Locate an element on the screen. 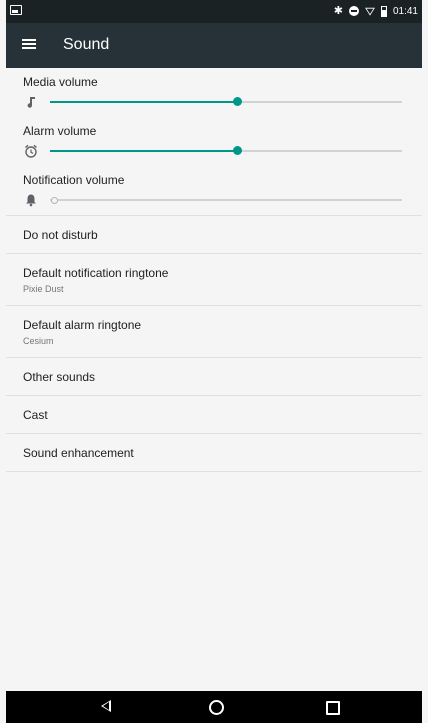  sound-enhancement-item: Sound enhancement is located at coordinates (214, 453).